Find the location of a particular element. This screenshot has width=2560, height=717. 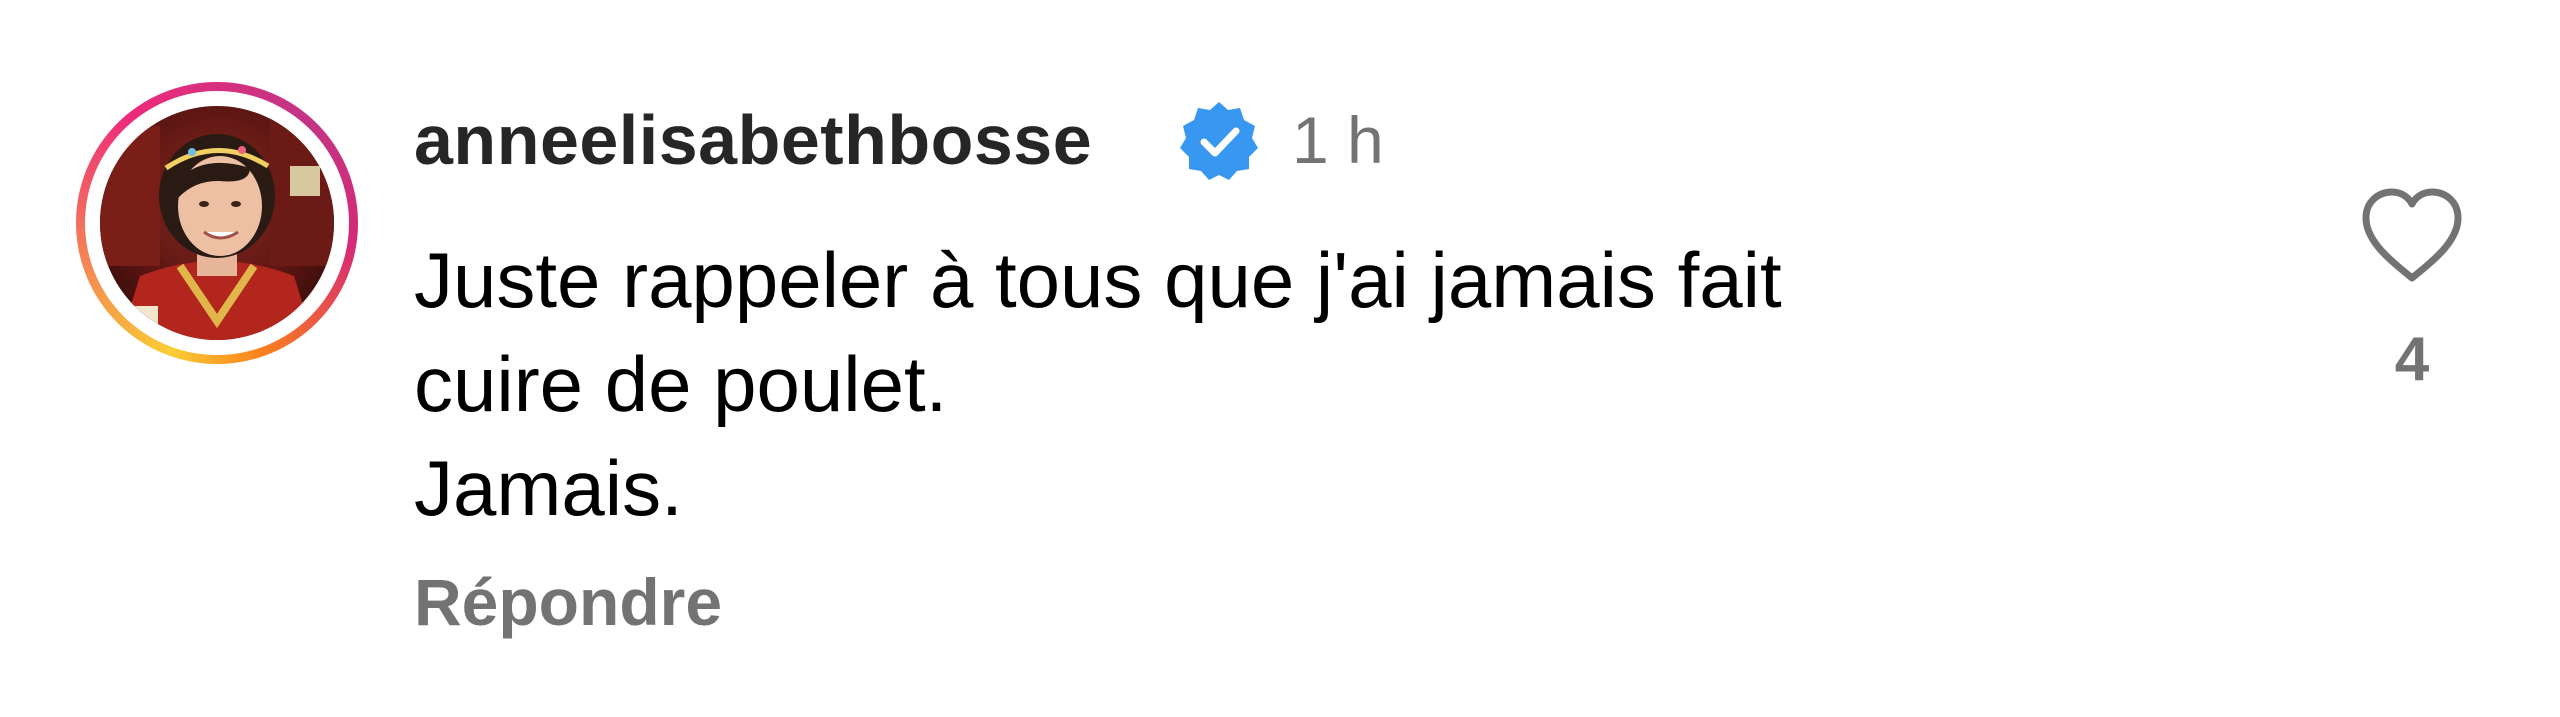

comment-text-line: cuire de poulet. is located at coordinates (681, 384).